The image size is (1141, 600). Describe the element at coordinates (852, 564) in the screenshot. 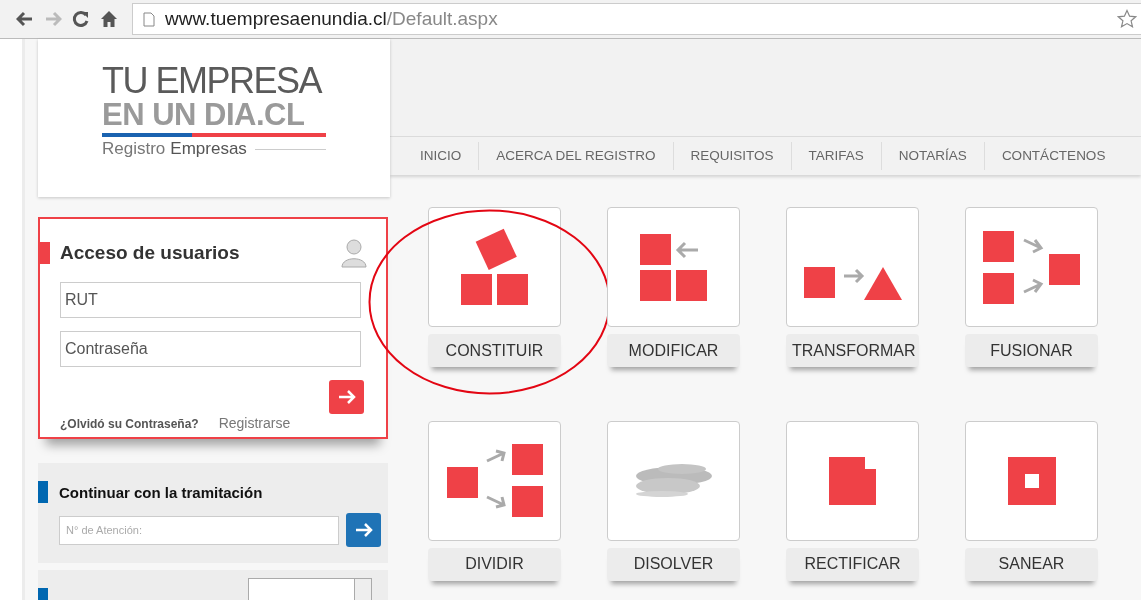

I see `service-button: RECTIFICAR` at that location.